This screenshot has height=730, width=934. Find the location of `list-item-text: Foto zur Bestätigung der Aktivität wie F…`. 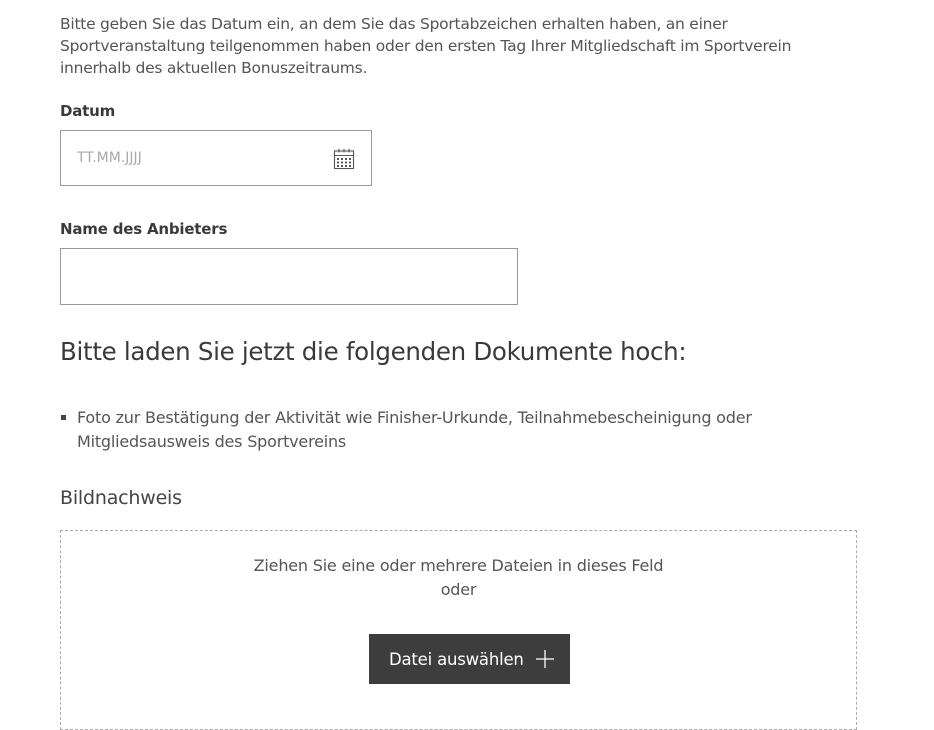

list-item-text: Foto zur Bestätigung der Aktivität wie F… is located at coordinates (414, 429).